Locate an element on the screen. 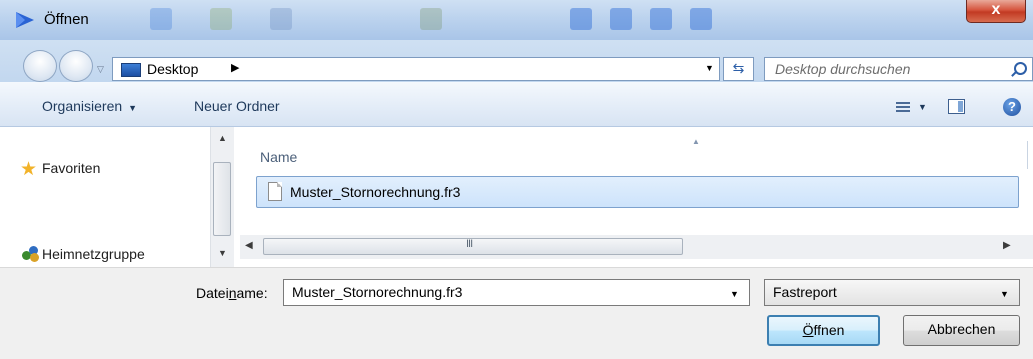 Image resolution: width=1033 pixels, height=359 pixels. scroll-left-icon: ◀ is located at coordinates (249, 245).